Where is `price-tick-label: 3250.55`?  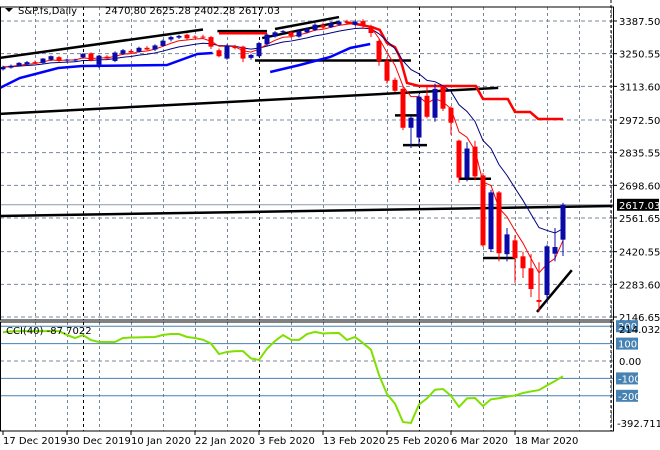
price-tick-label: 3250.55 is located at coordinates (639, 55).